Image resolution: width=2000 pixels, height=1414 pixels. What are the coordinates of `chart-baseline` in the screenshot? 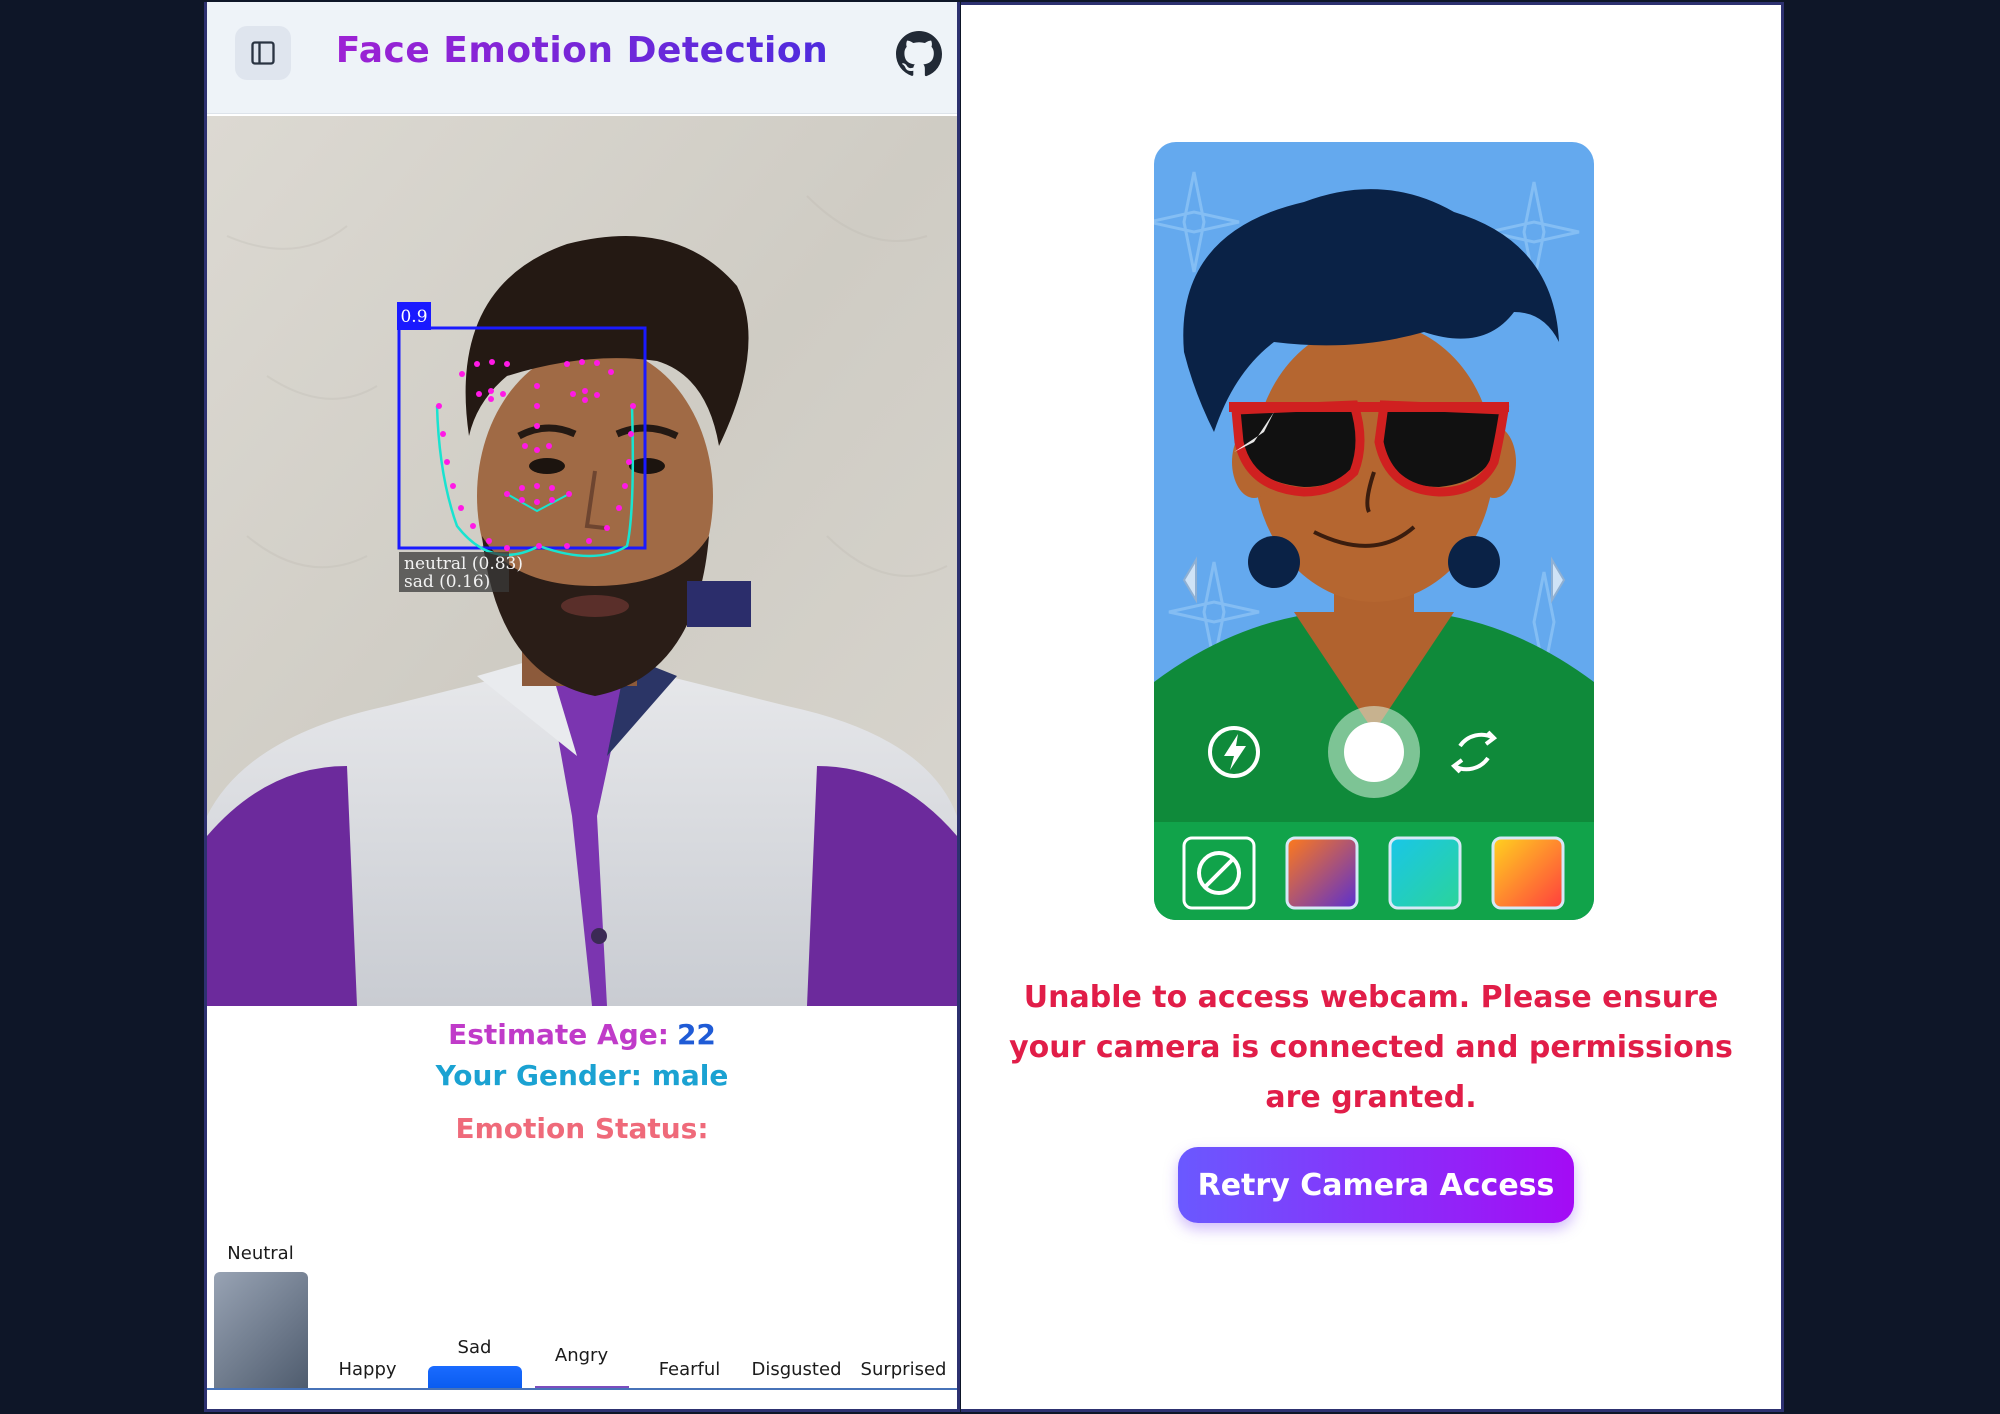 It's located at (582, 1389).